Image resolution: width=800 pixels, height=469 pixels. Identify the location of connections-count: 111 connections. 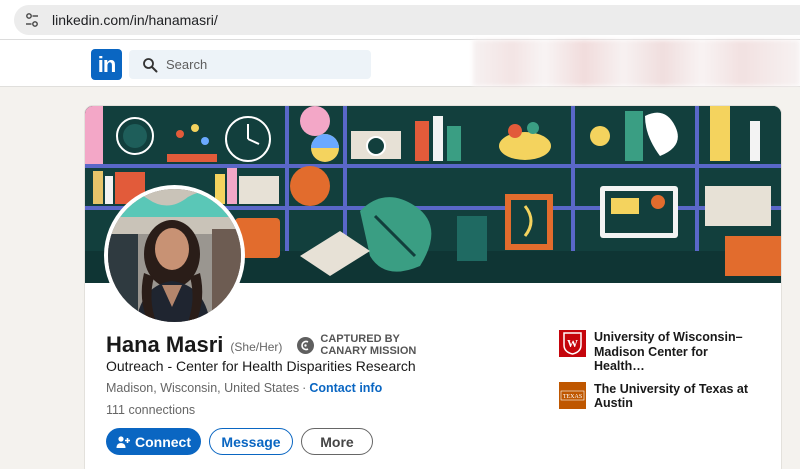
(150, 410).